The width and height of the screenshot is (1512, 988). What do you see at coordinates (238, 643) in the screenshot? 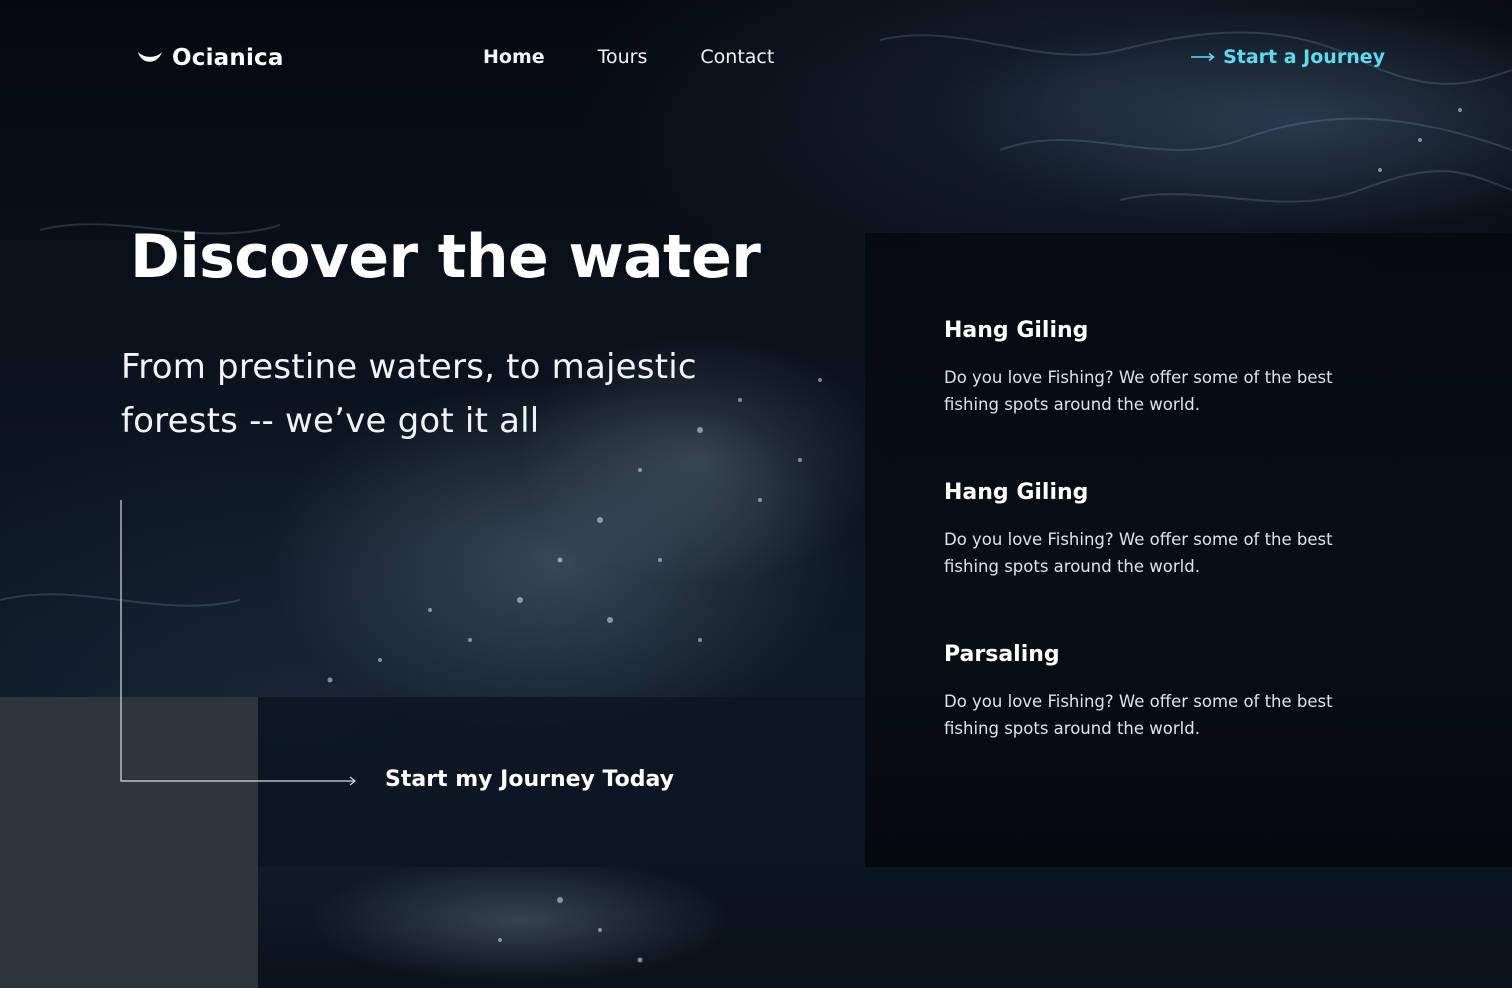
I see `connector-arrow` at bounding box center [238, 643].